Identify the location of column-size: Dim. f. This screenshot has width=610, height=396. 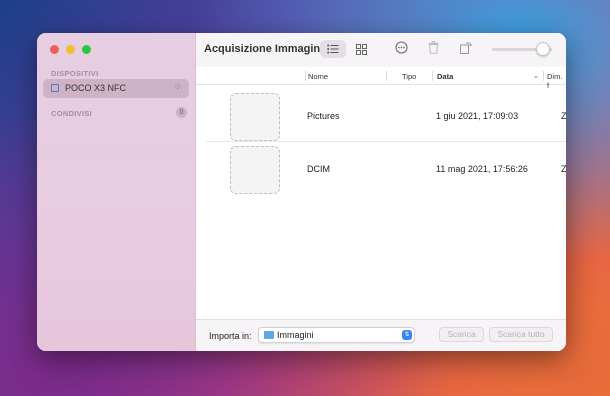
(556, 81).